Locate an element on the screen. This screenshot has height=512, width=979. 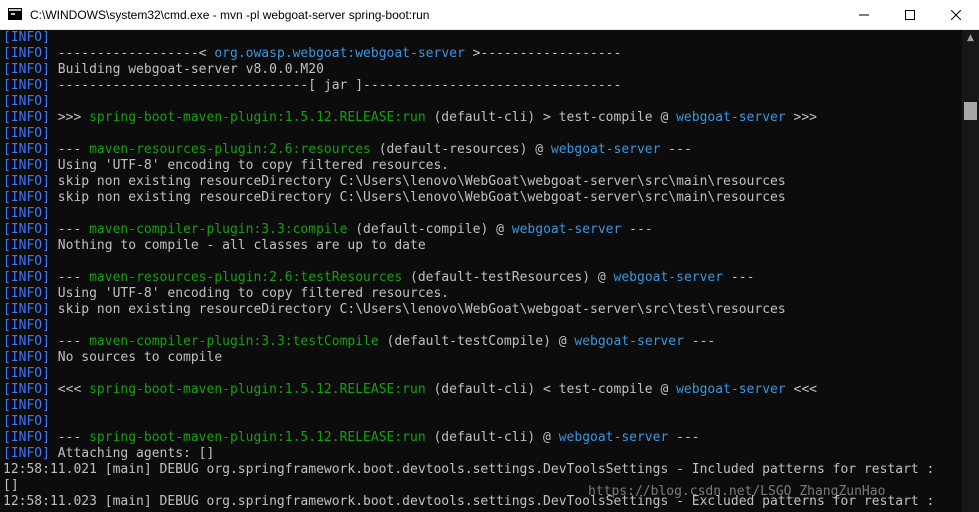
console-text: ------------------< is located at coordinates (132, 53).